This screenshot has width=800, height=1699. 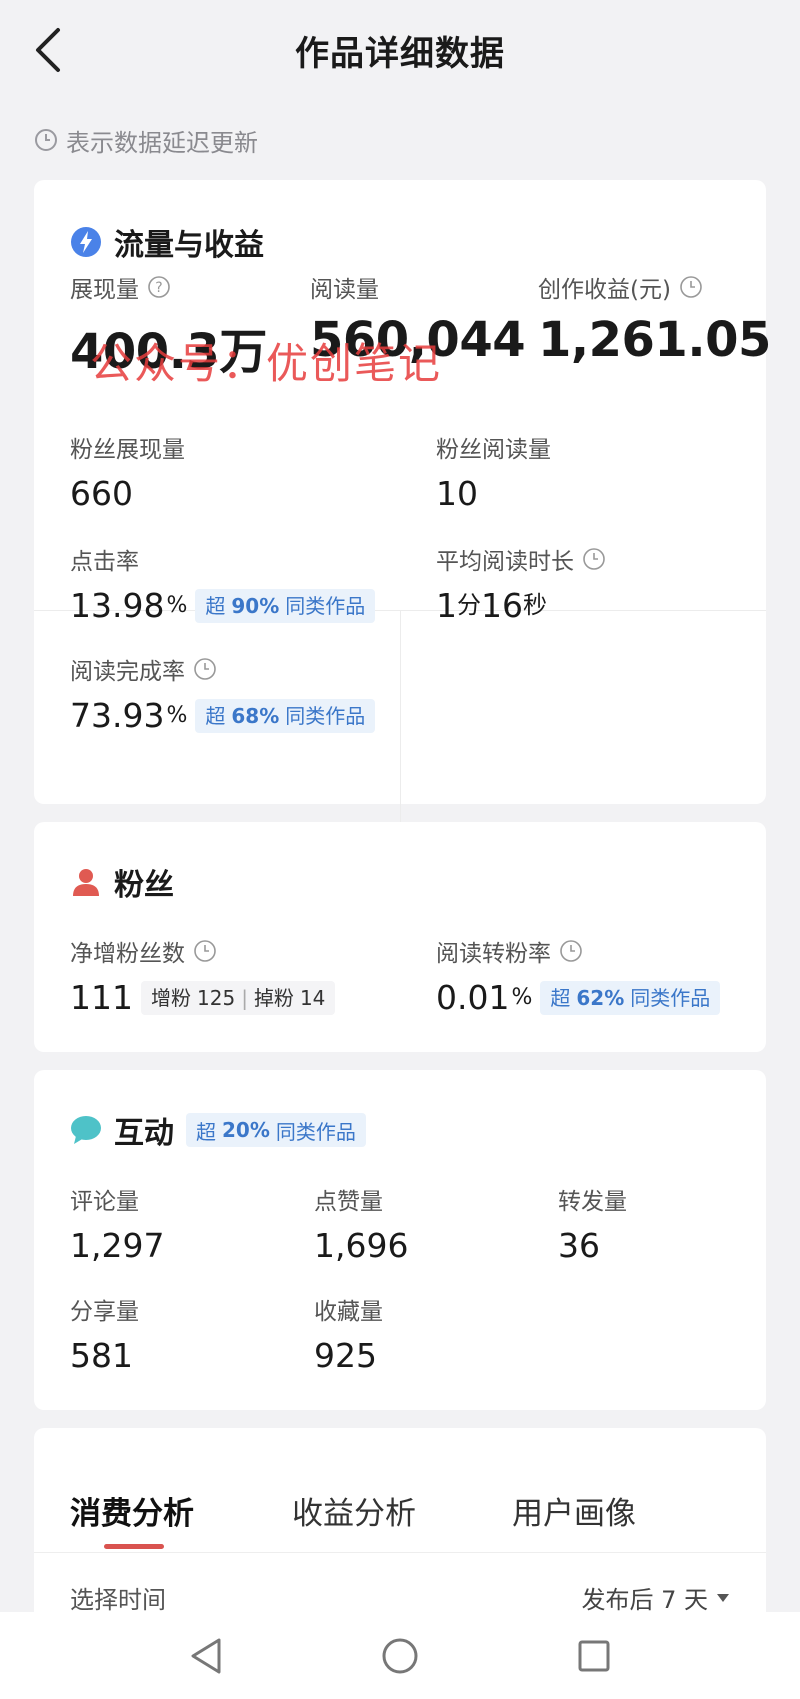 What do you see at coordinates (104, 1334) in the screenshot?
I see `shares-metric: 分享量 581` at bounding box center [104, 1334].